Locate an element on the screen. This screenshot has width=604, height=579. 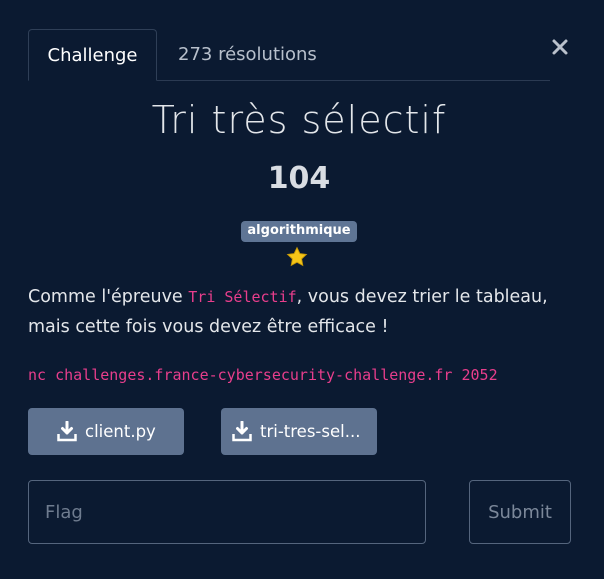
flag-input is located at coordinates (227, 512).